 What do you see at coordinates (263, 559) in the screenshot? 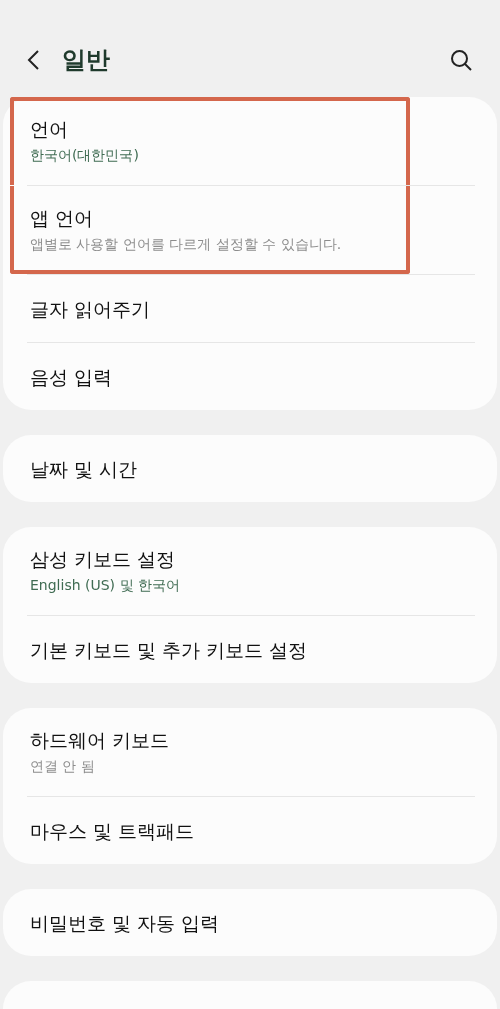
I see `setting-title: 삼성 키보드 설정` at bounding box center [263, 559].